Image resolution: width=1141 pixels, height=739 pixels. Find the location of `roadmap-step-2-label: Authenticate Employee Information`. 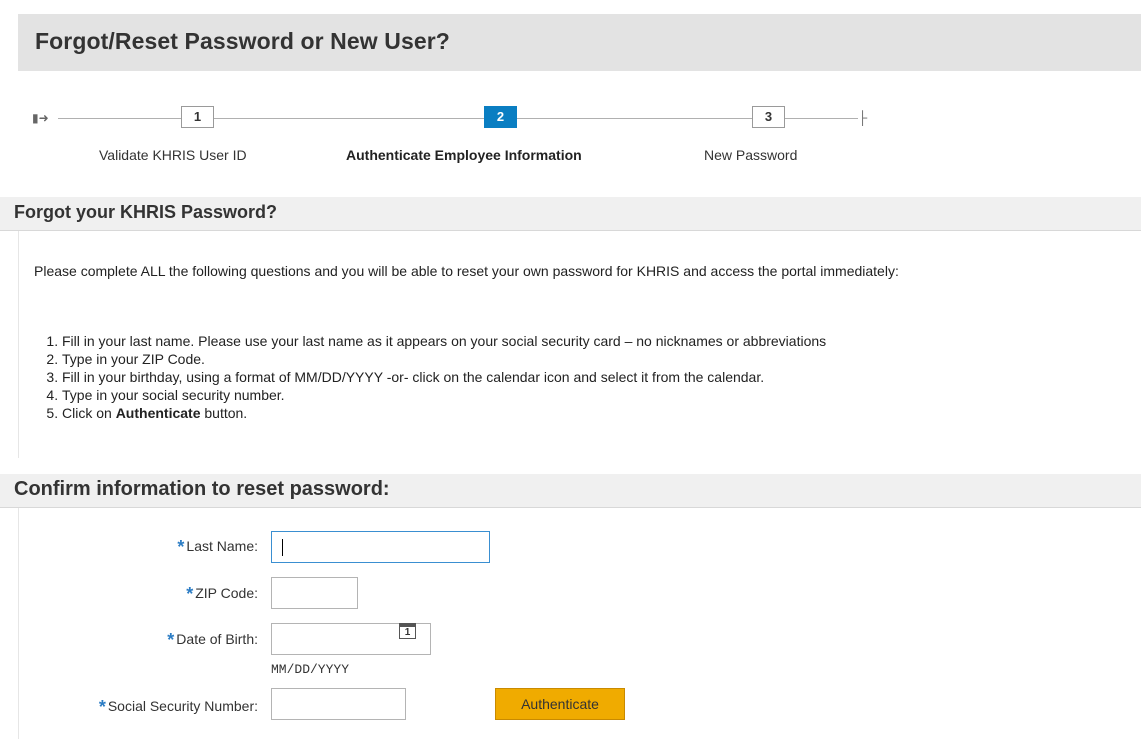

roadmap-step-2-label: Authenticate Employee Information is located at coordinates (464, 155).